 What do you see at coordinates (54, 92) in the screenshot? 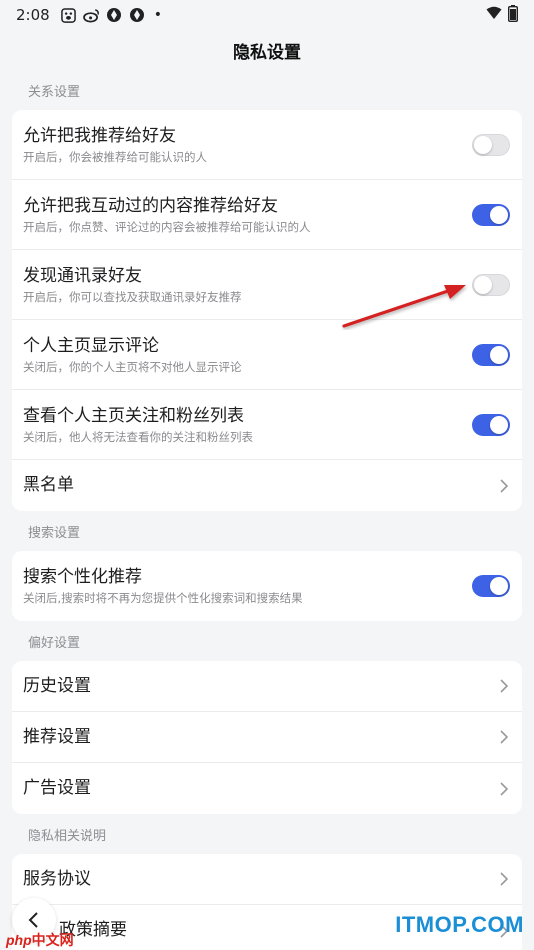
I see `section-header-relationship: 关系设置` at bounding box center [54, 92].